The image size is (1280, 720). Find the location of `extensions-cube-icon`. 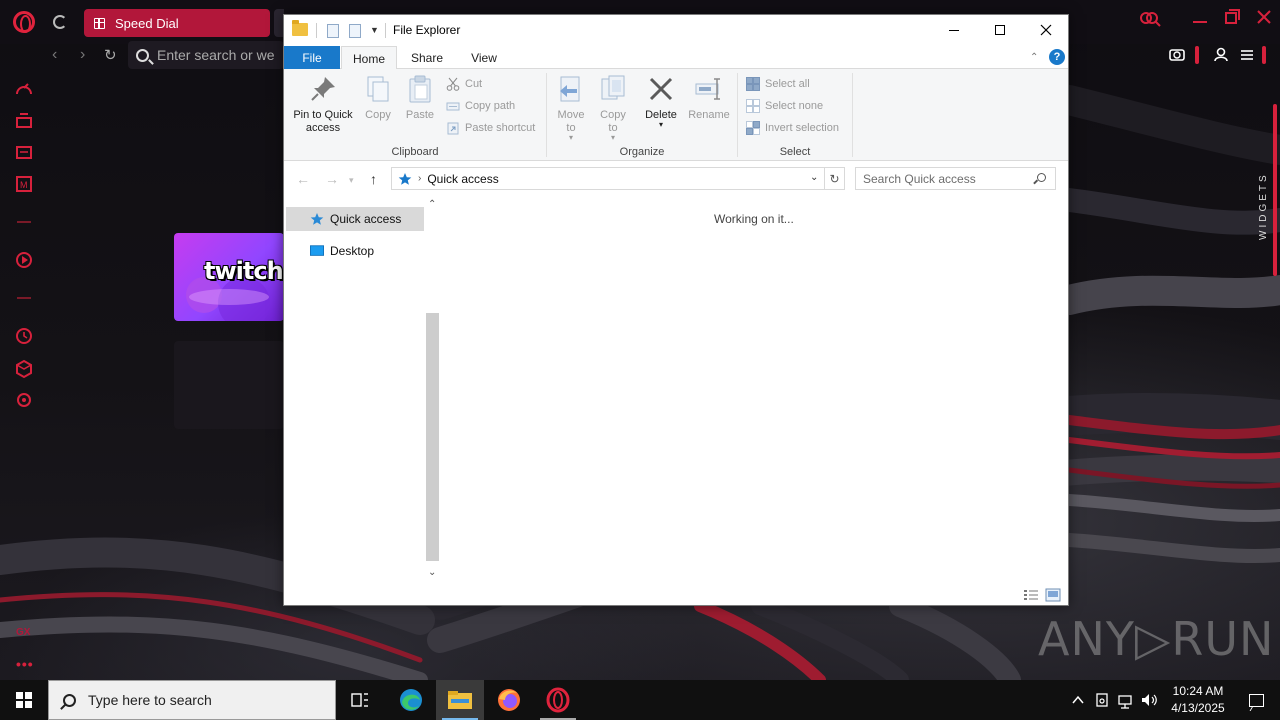

extensions-cube-icon is located at coordinates (24, 369).